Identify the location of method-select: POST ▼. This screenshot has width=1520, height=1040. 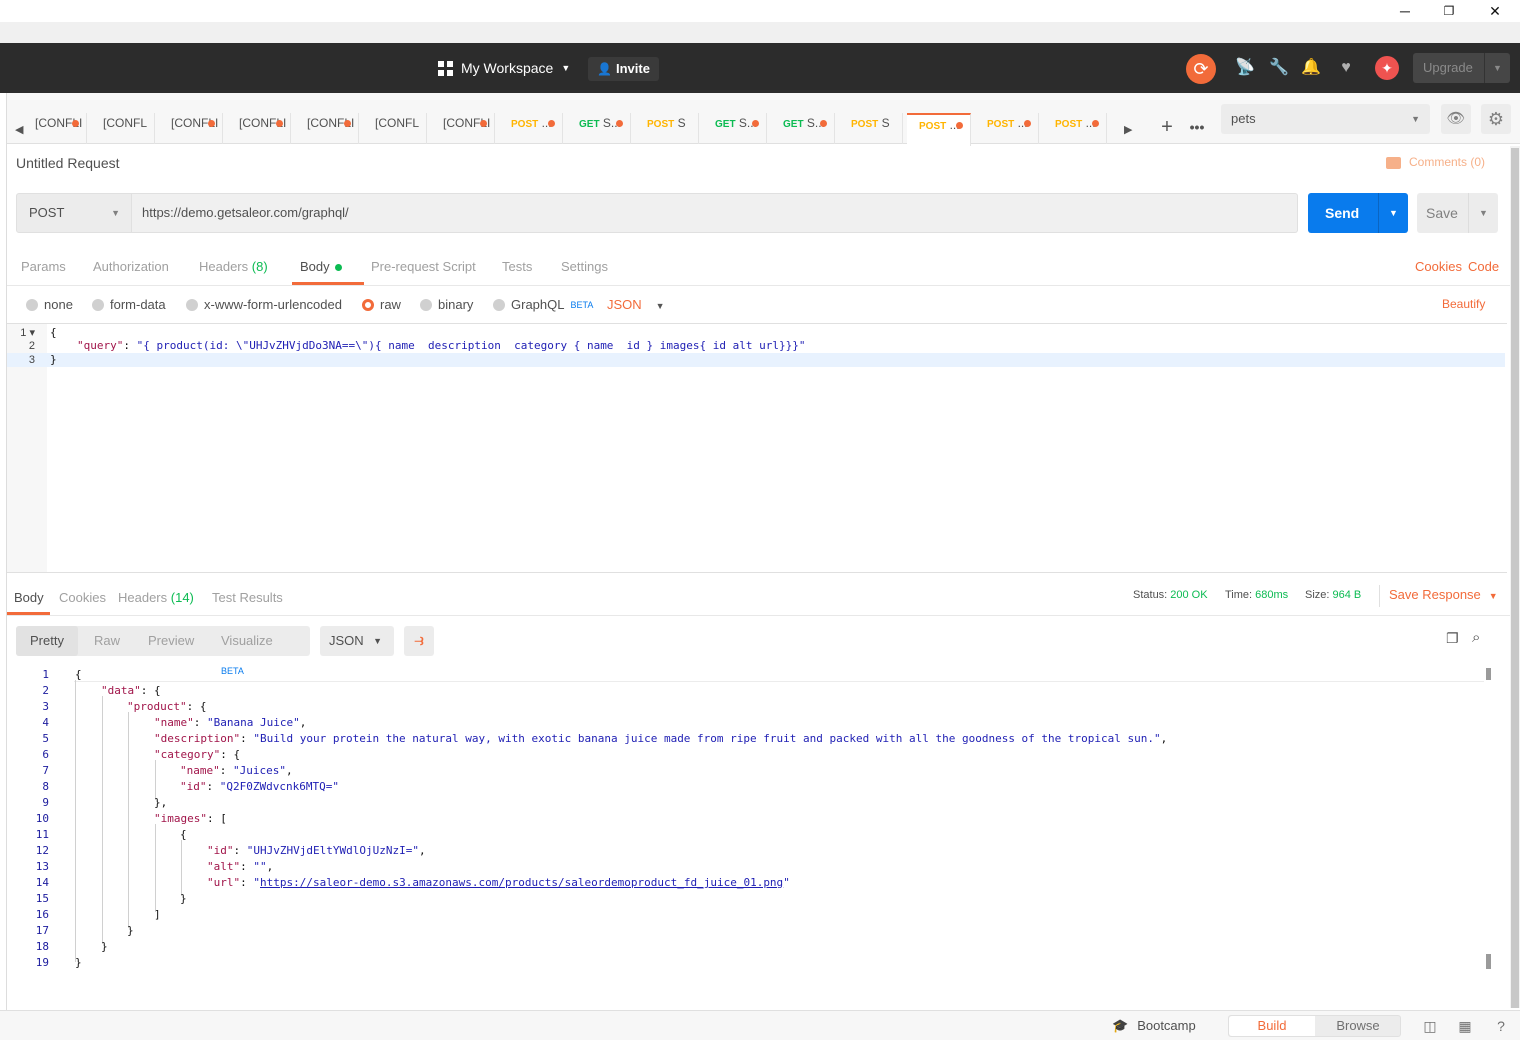
(74, 213).